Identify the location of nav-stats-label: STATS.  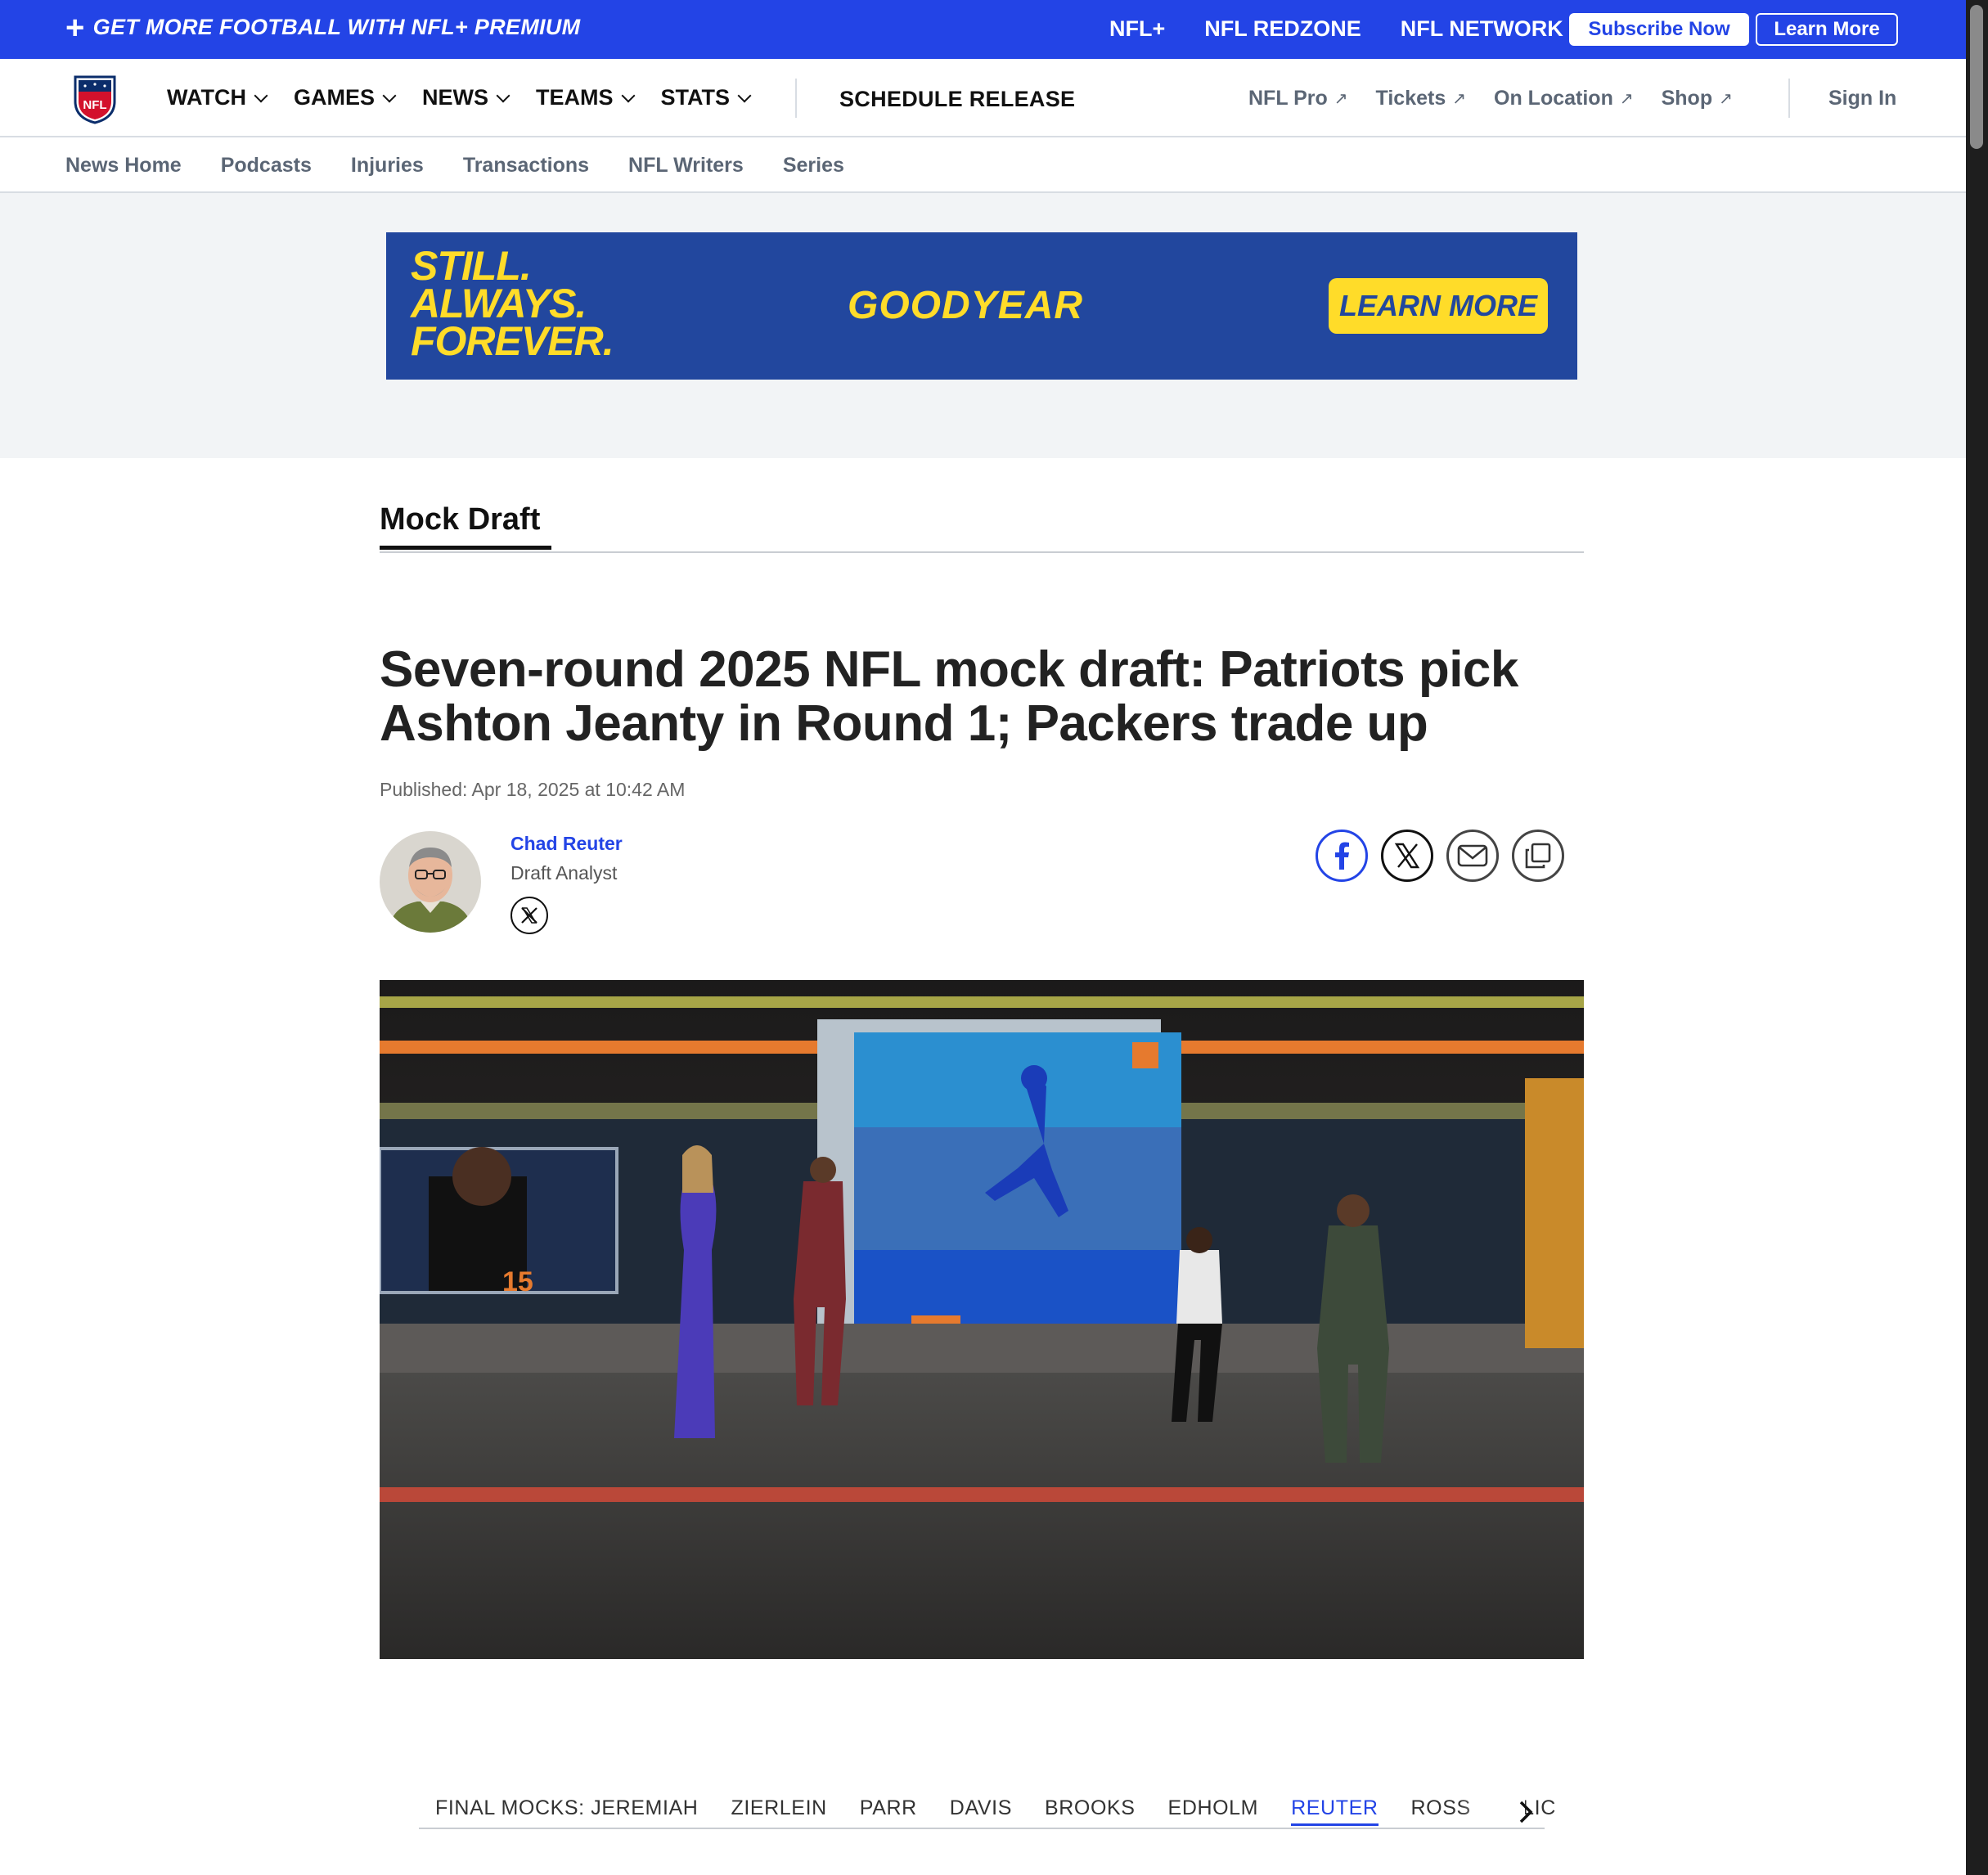
(695, 97).